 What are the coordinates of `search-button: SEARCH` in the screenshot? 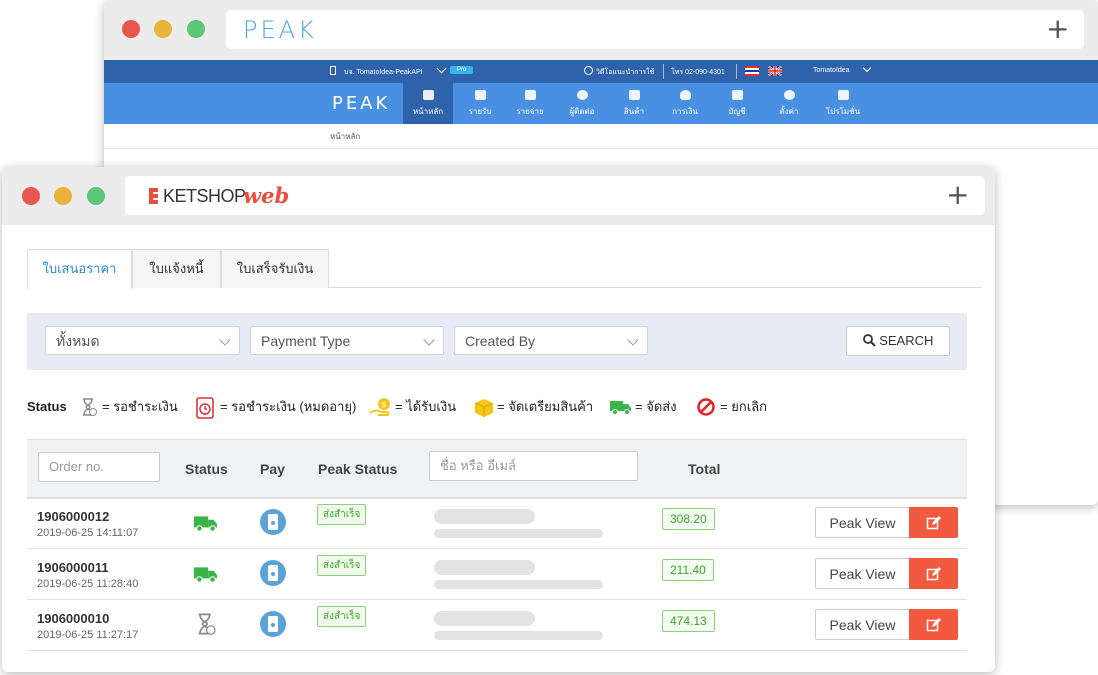 It's located at (898, 341).